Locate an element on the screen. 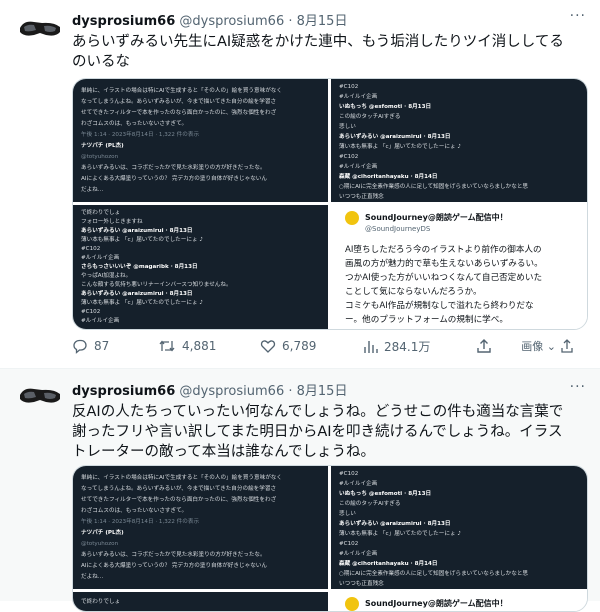  screenshot-text-line: 午後 1:14 · 2023年8月14日 · 1,322 件の表示 is located at coordinates (140, 135).